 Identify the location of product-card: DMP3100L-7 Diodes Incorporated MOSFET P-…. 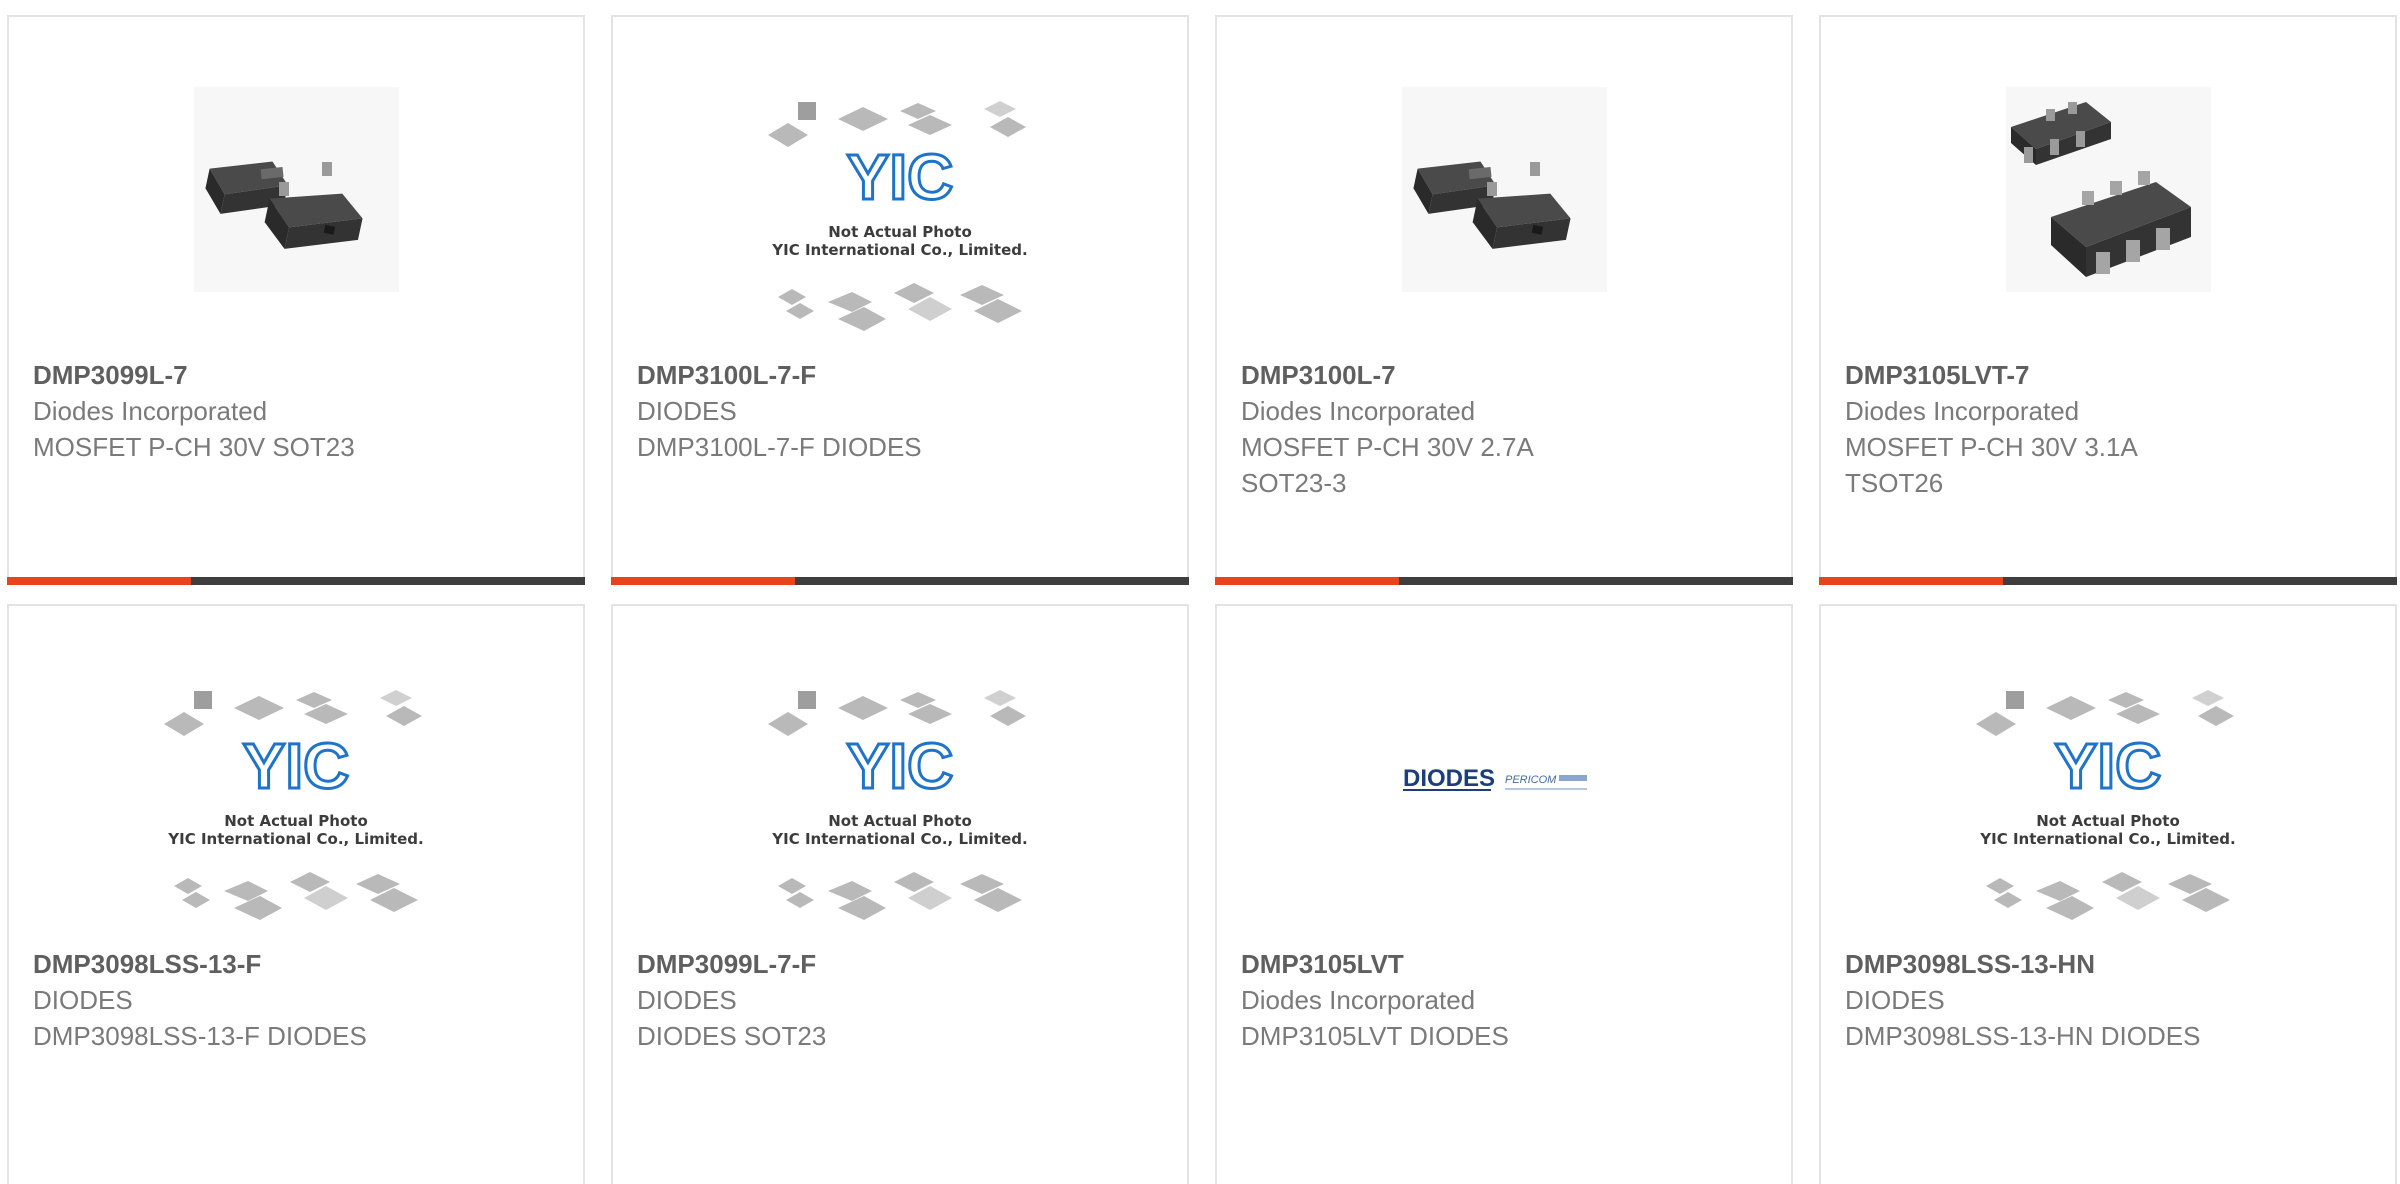
(1504, 300).